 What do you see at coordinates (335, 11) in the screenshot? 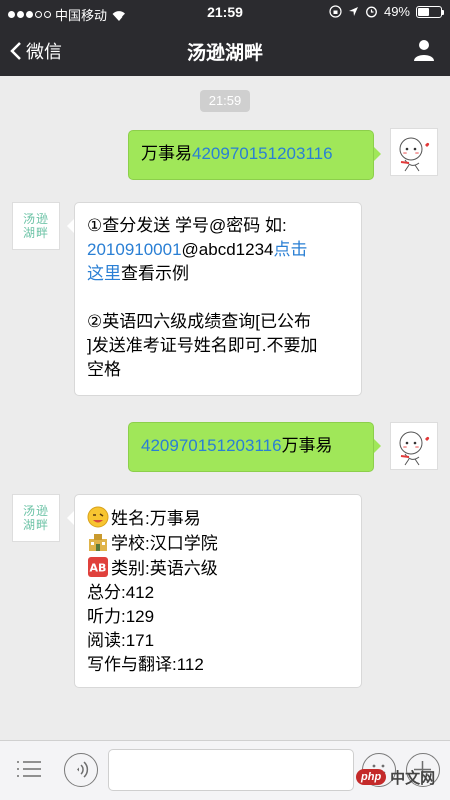
I see `rotation-lock-icon` at bounding box center [335, 11].